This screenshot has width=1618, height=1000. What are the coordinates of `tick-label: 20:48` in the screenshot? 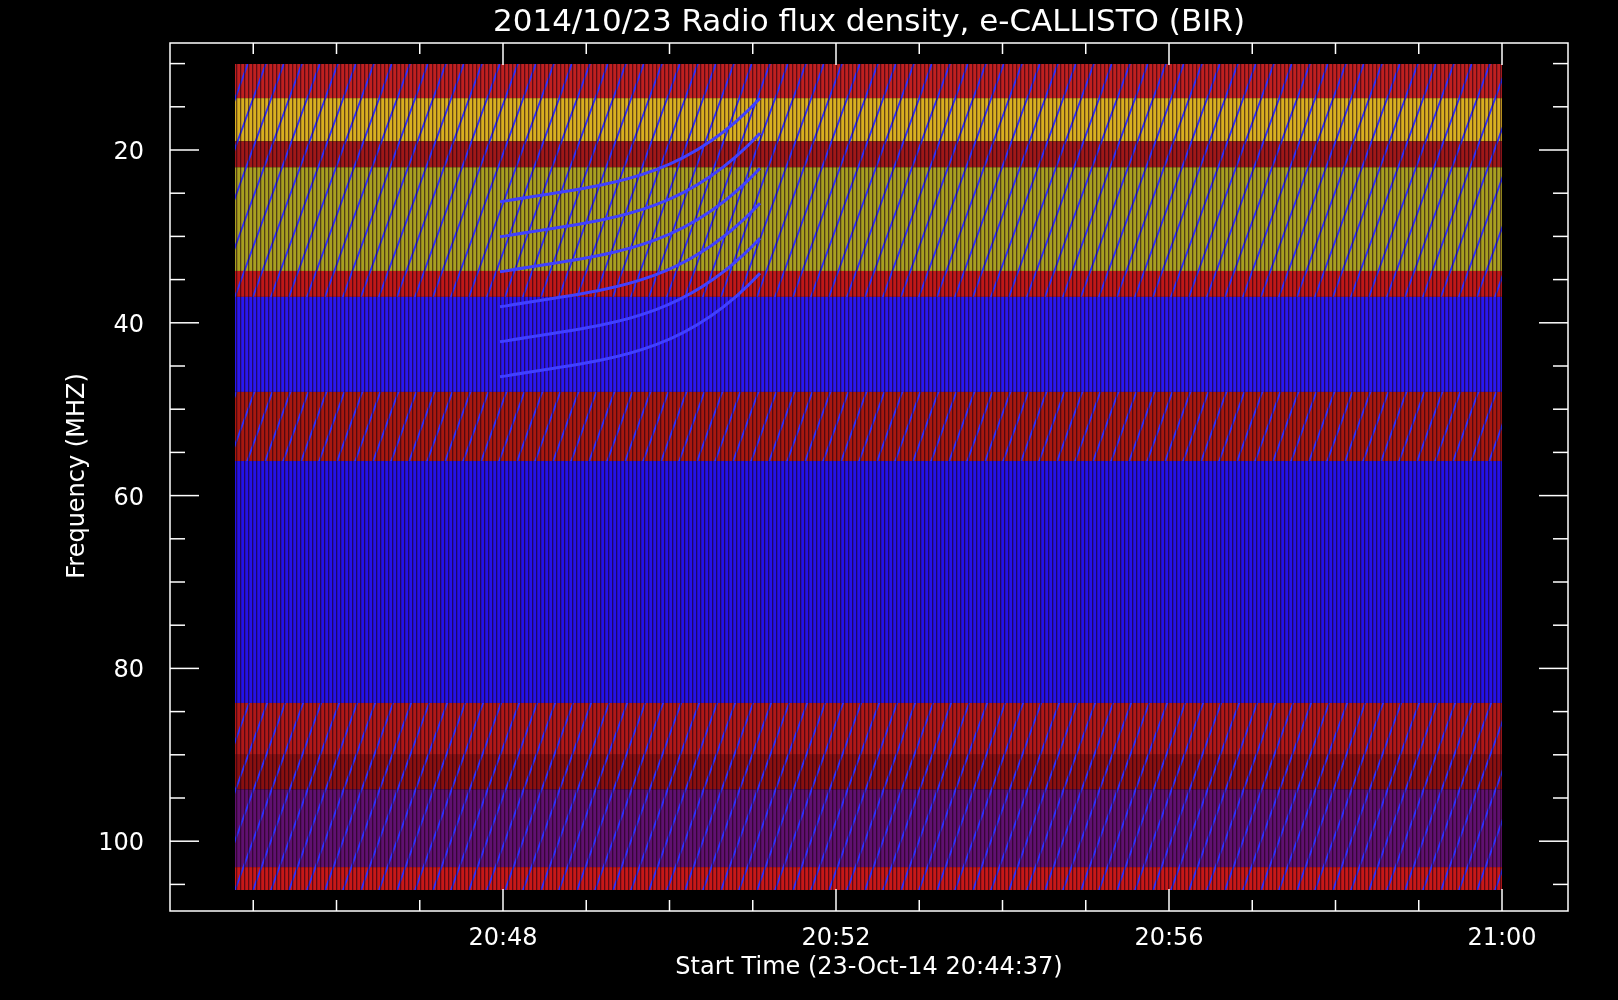 It's located at (503, 937).